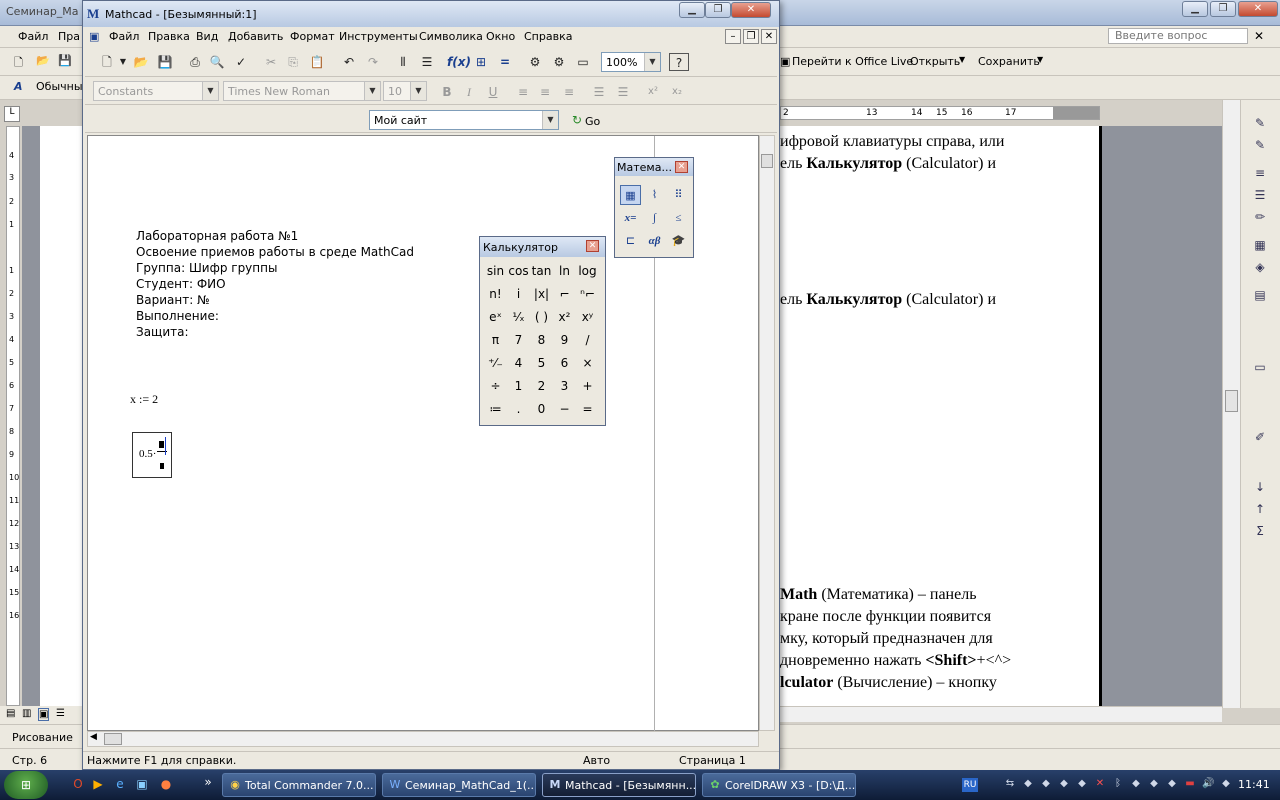 The height and width of the screenshot is (800, 1280). I want to click on calculator-key: =, so click(587, 409).